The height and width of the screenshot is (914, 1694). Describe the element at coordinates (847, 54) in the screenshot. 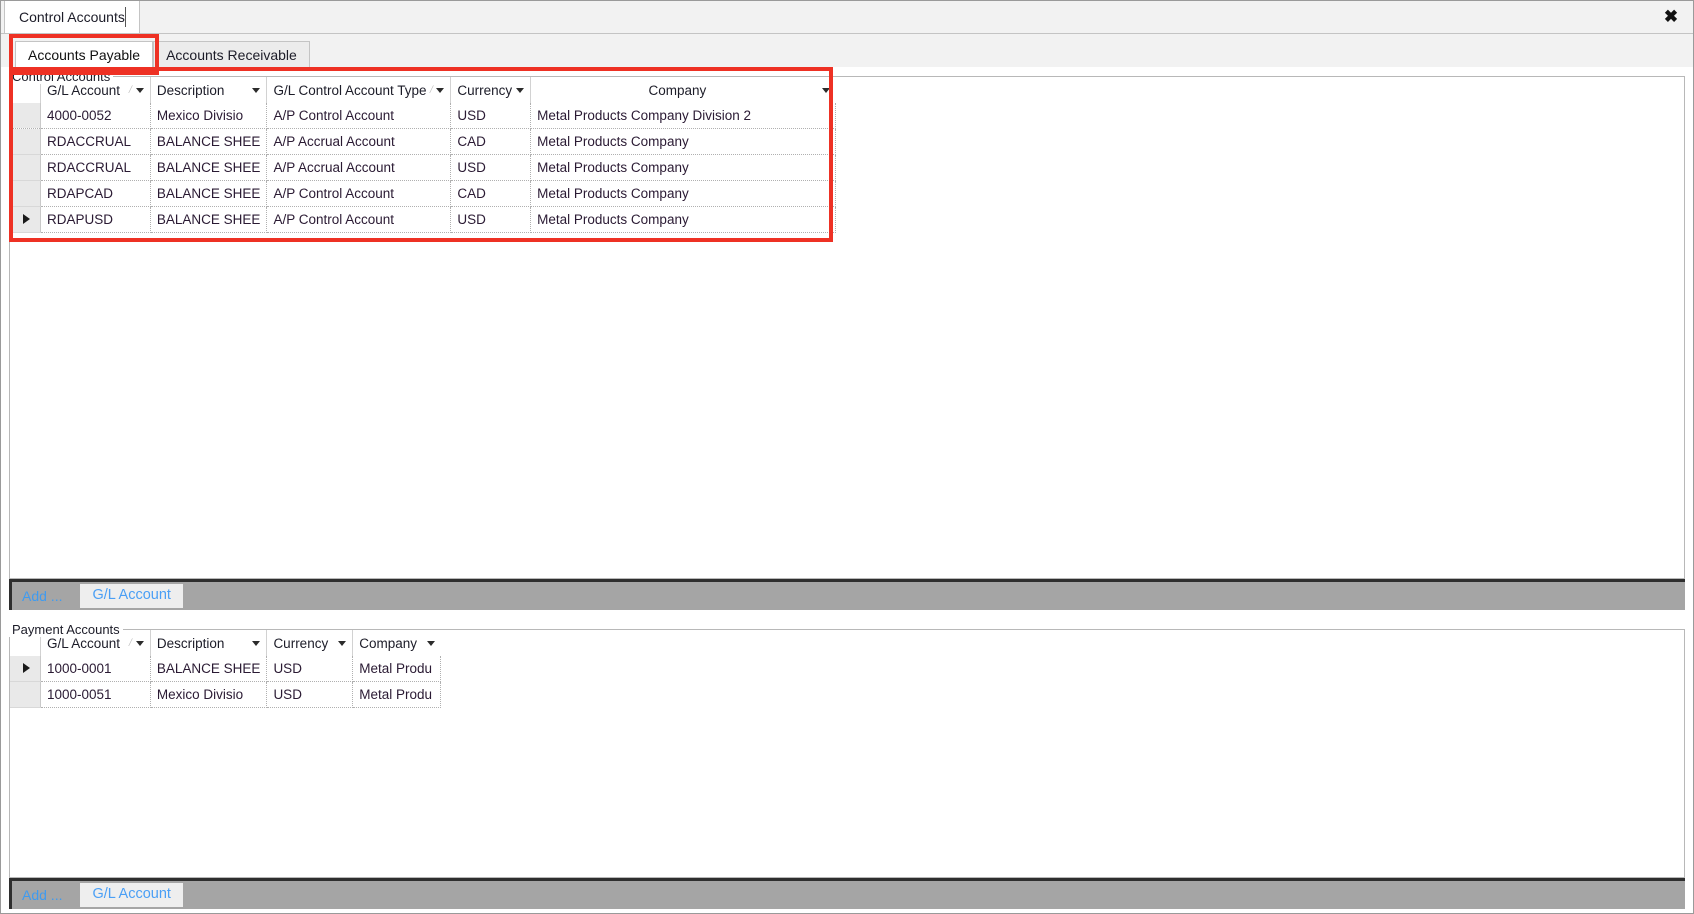

I see `module-tabstrip: Accounts Payable Accounts Receivable` at that location.